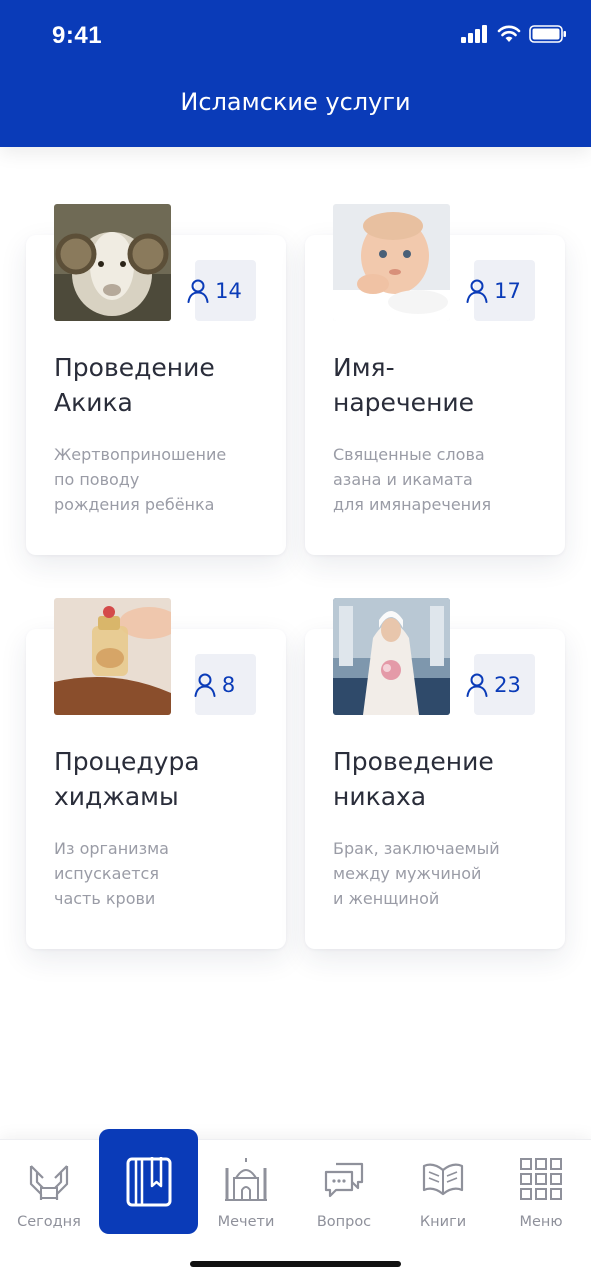 This screenshot has width=591, height=1280. Describe the element at coordinates (49, 1182) in the screenshot. I see `hands-icon` at that location.